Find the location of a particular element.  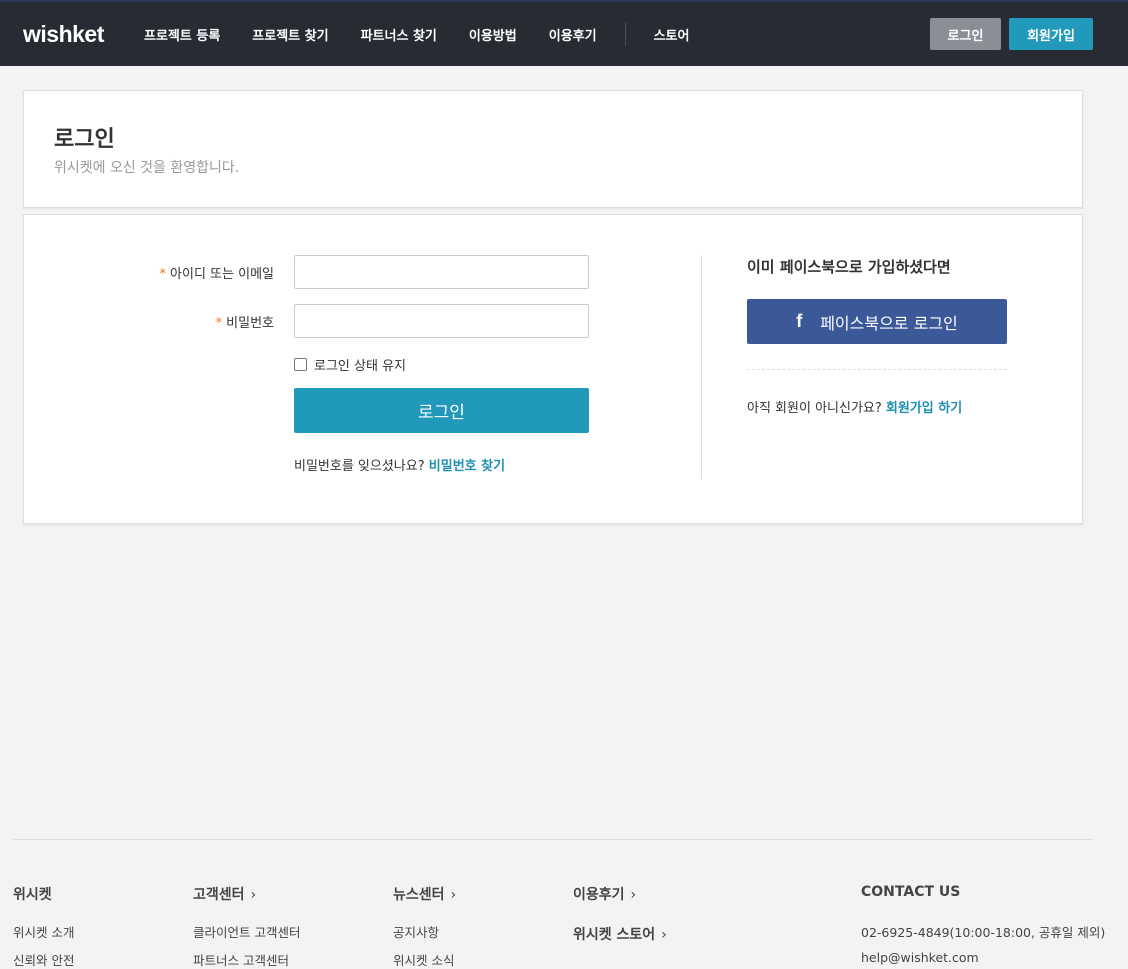

footer-store-title: 위시켓 스토어 › is located at coordinates (620, 934).